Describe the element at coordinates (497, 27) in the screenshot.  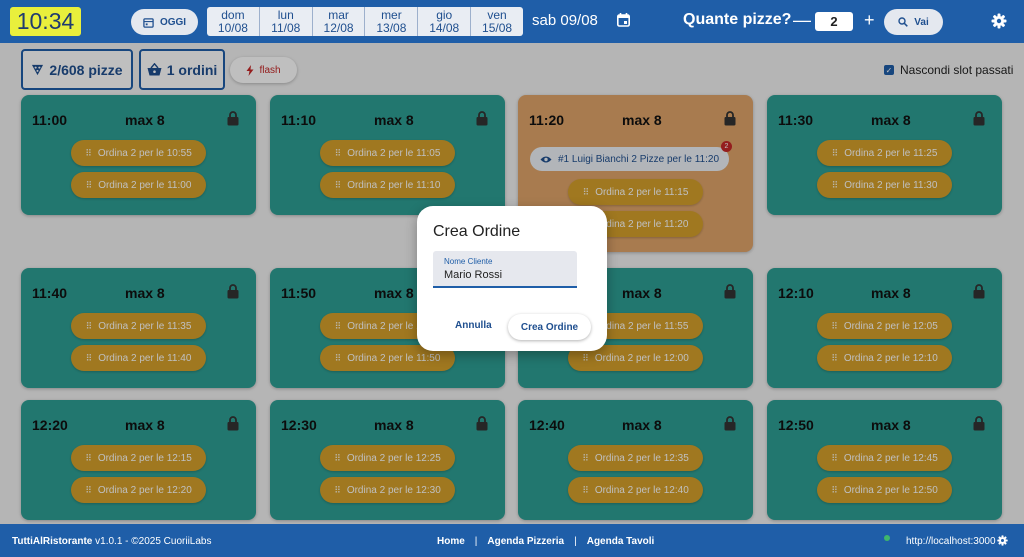
I see `day-date: 15/08` at that location.